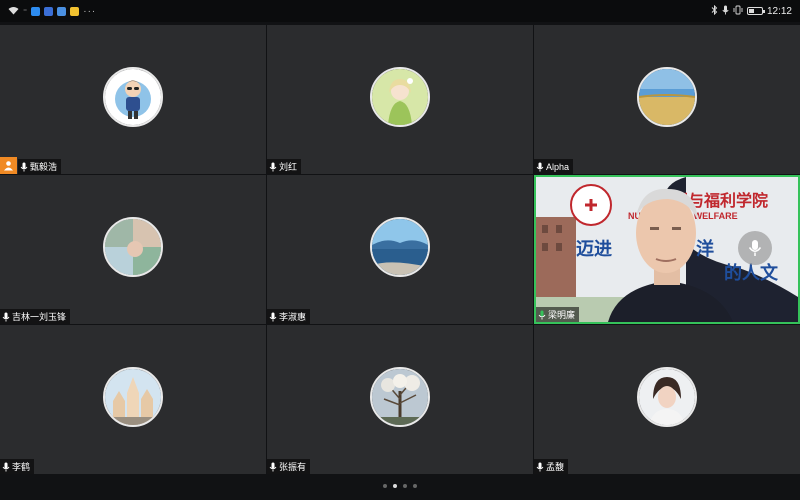 The height and width of the screenshot is (500, 800). I want to click on collage-avatar, so click(133, 246).